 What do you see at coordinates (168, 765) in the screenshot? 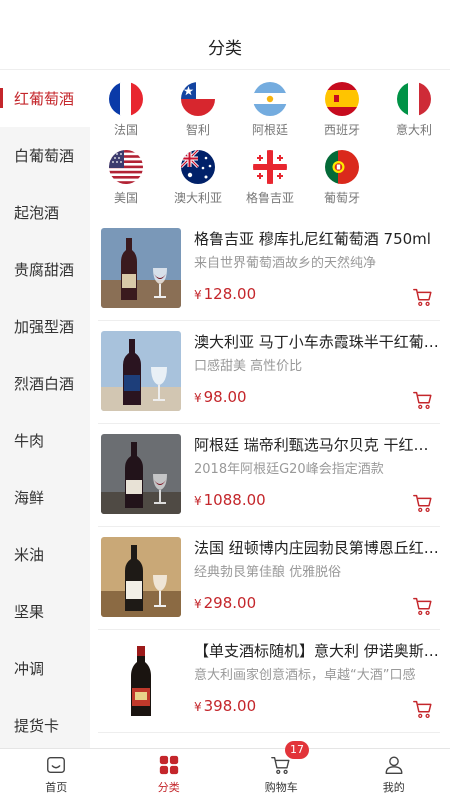
I see `category-grid-icon` at bounding box center [168, 765].